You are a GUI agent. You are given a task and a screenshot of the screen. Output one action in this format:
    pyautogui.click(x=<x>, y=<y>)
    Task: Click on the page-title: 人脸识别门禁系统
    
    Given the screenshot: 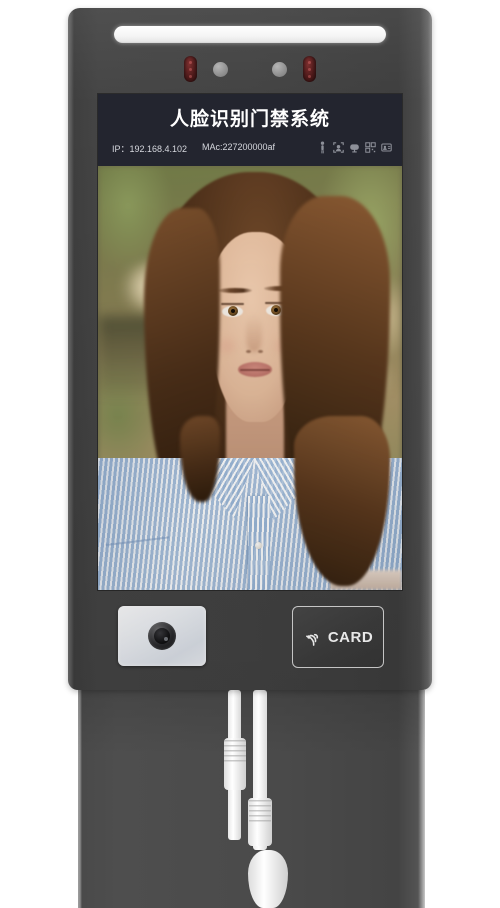 What is the action you would take?
    pyautogui.click(x=249, y=119)
    